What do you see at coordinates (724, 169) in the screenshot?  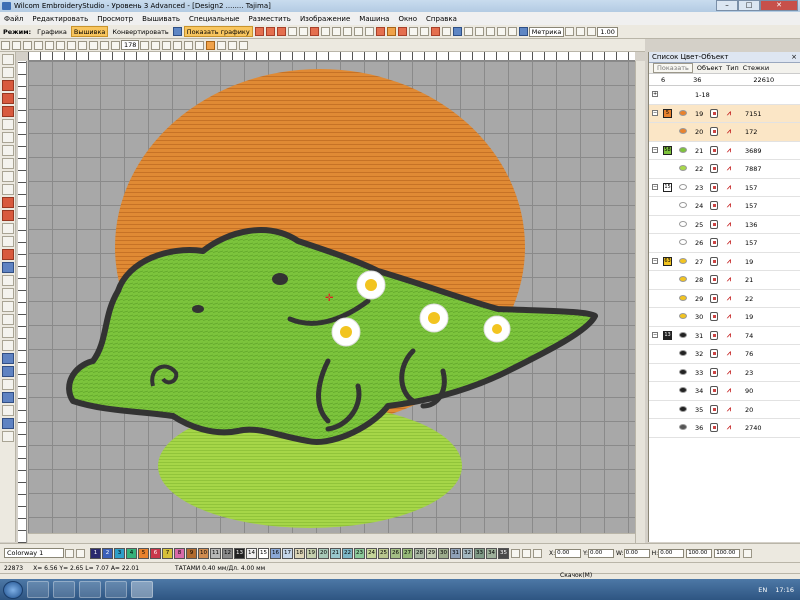 I see `object-row: 22 ⩘ 7887` at bounding box center [724, 169].